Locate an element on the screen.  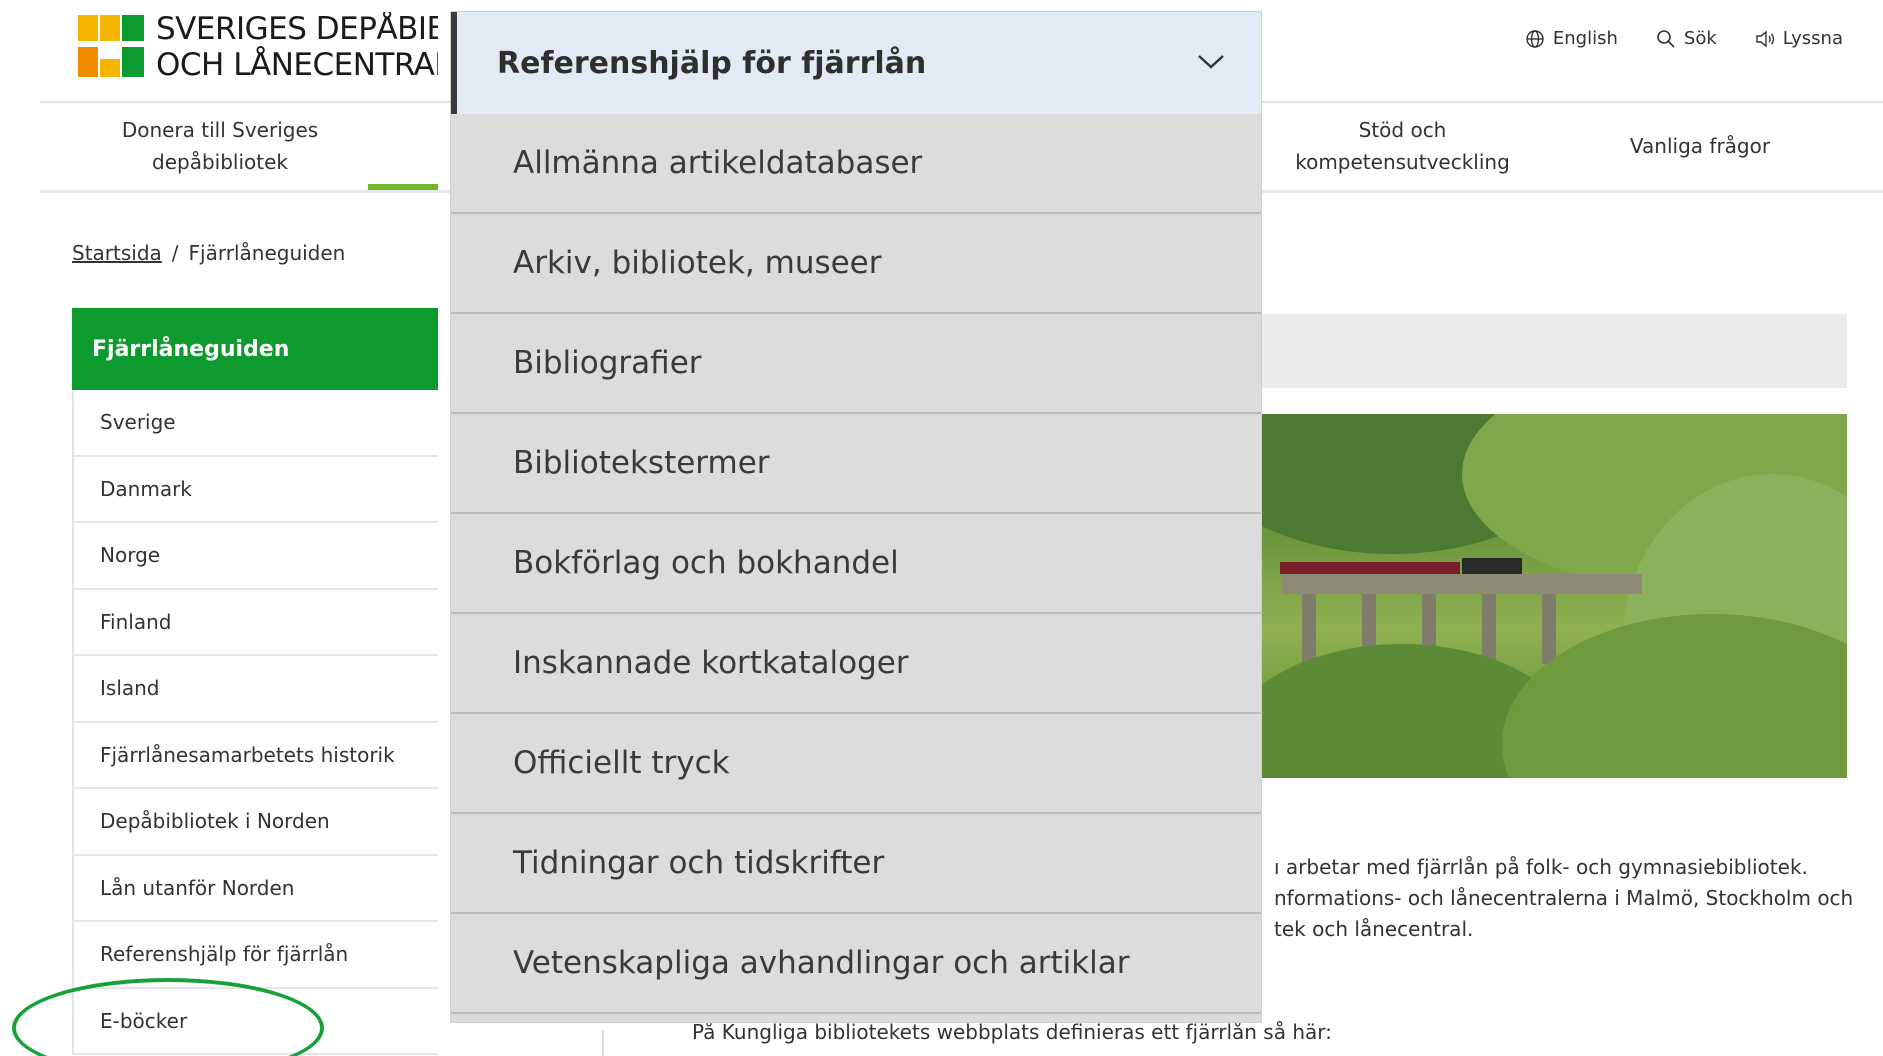
sidenav-item-depabibliotek: Depåbibliotek i Norden is located at coordinates (255, 822).